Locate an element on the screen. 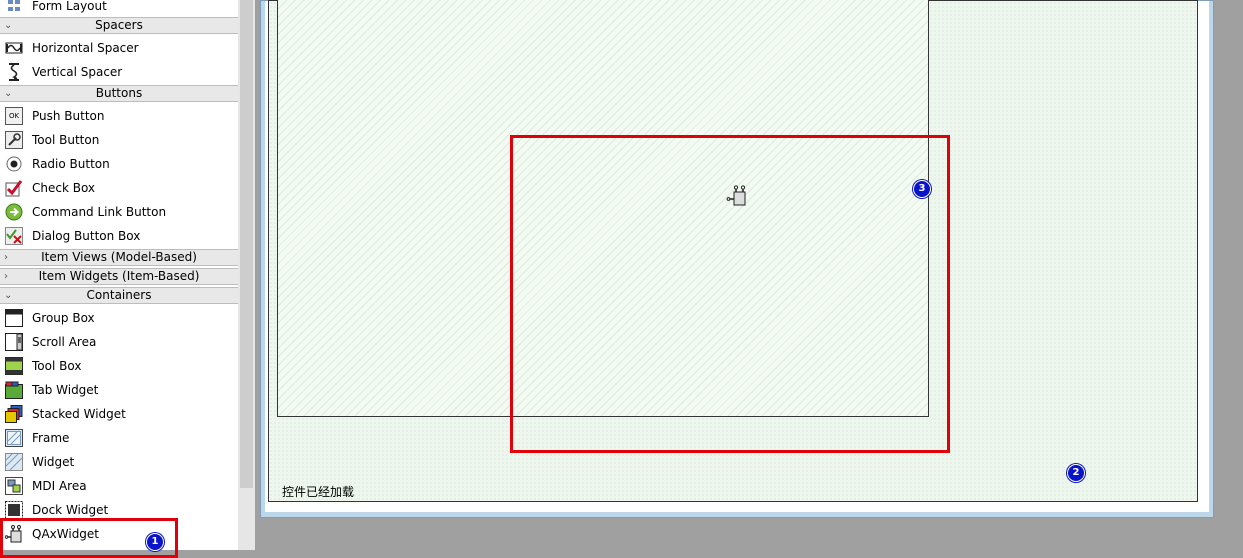 The height and width of the screenshot is (558, 1243). widget-item-push-button: OK Push Button is located at coordinates (119, 116).